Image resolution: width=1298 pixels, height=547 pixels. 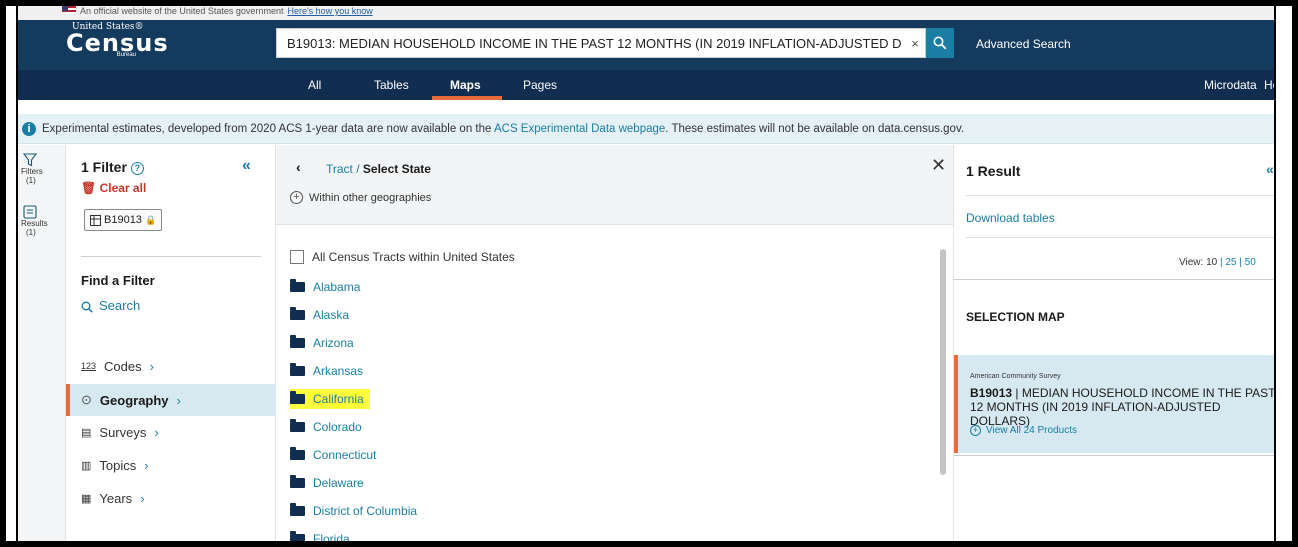 What do you see at coordinates (943, 362) in the screenshot?
I see `scrollbar-thumb` at bounding box center [943, 362].